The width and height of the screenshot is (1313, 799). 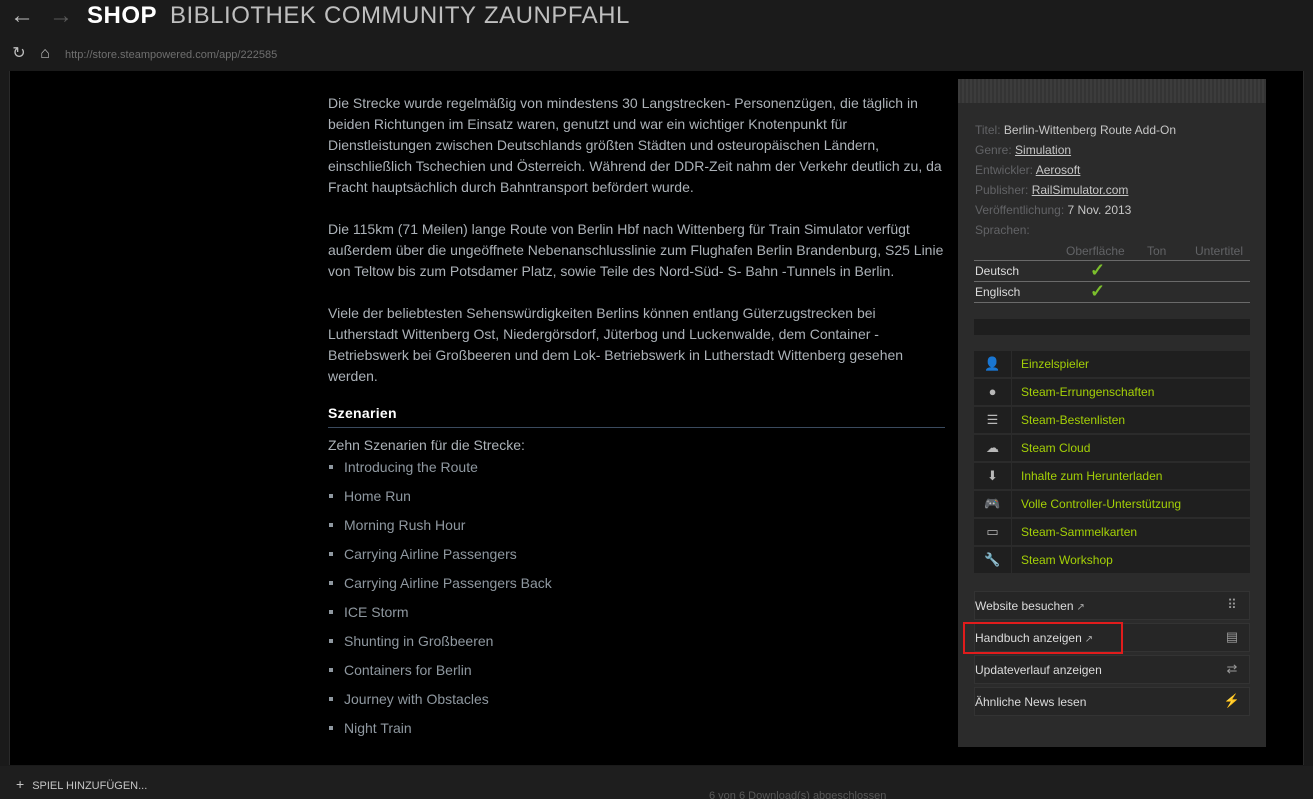 I want to click on detail-label: Titel:, so click(x=988, y=130).